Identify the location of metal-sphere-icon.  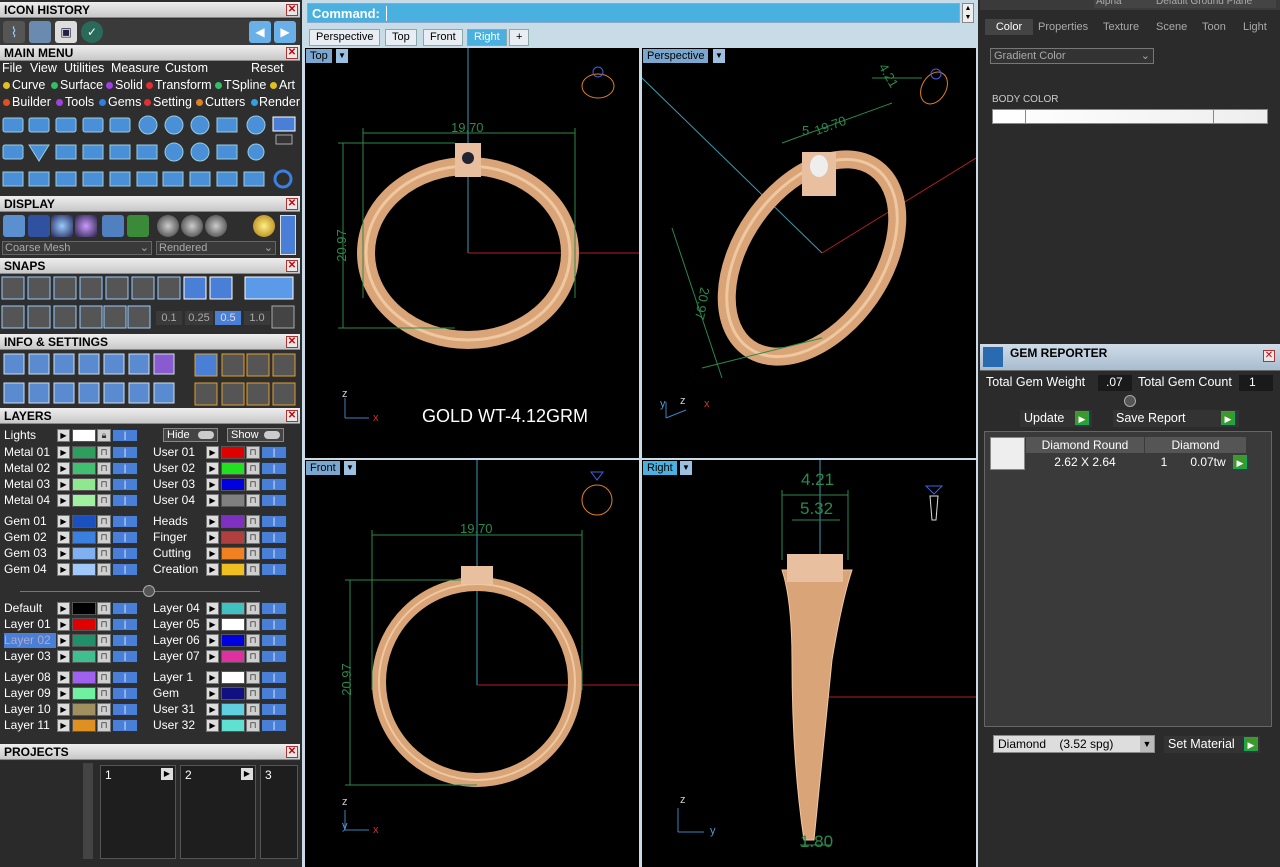
(168, 226).